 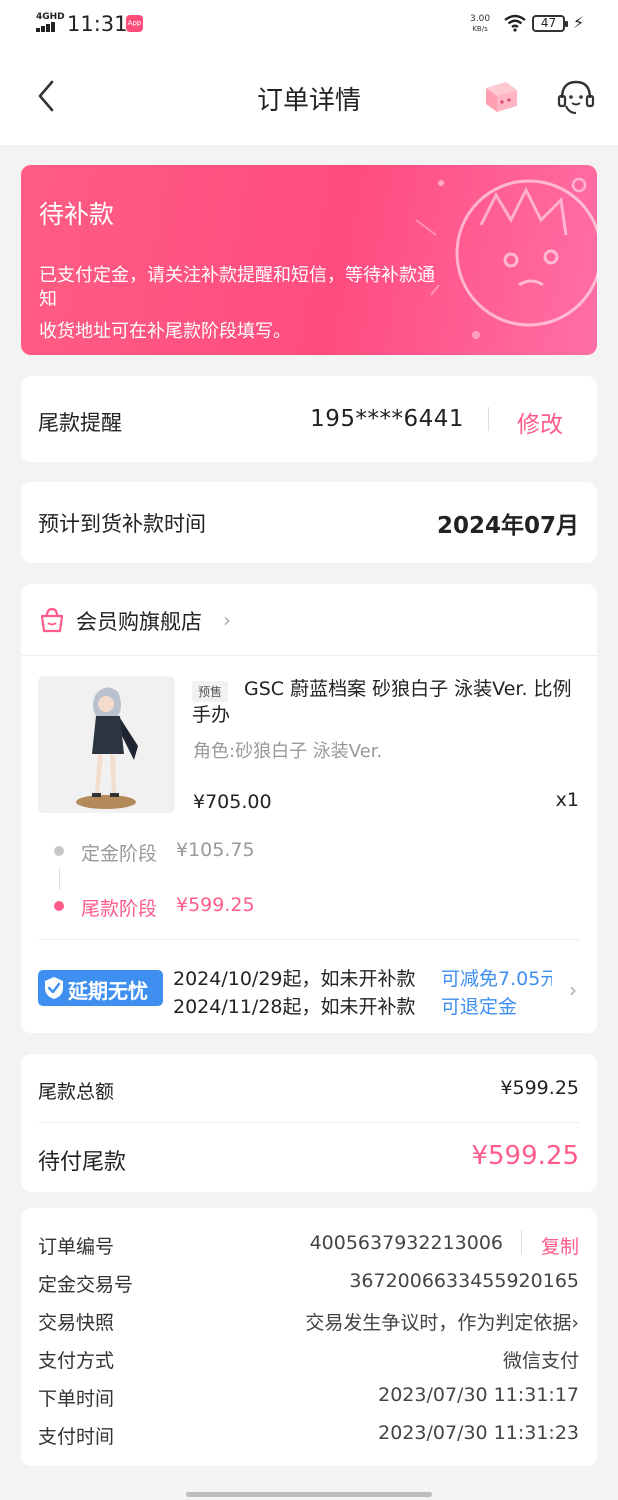 I want to click on wifi-icon, so click(x=515, y=23).